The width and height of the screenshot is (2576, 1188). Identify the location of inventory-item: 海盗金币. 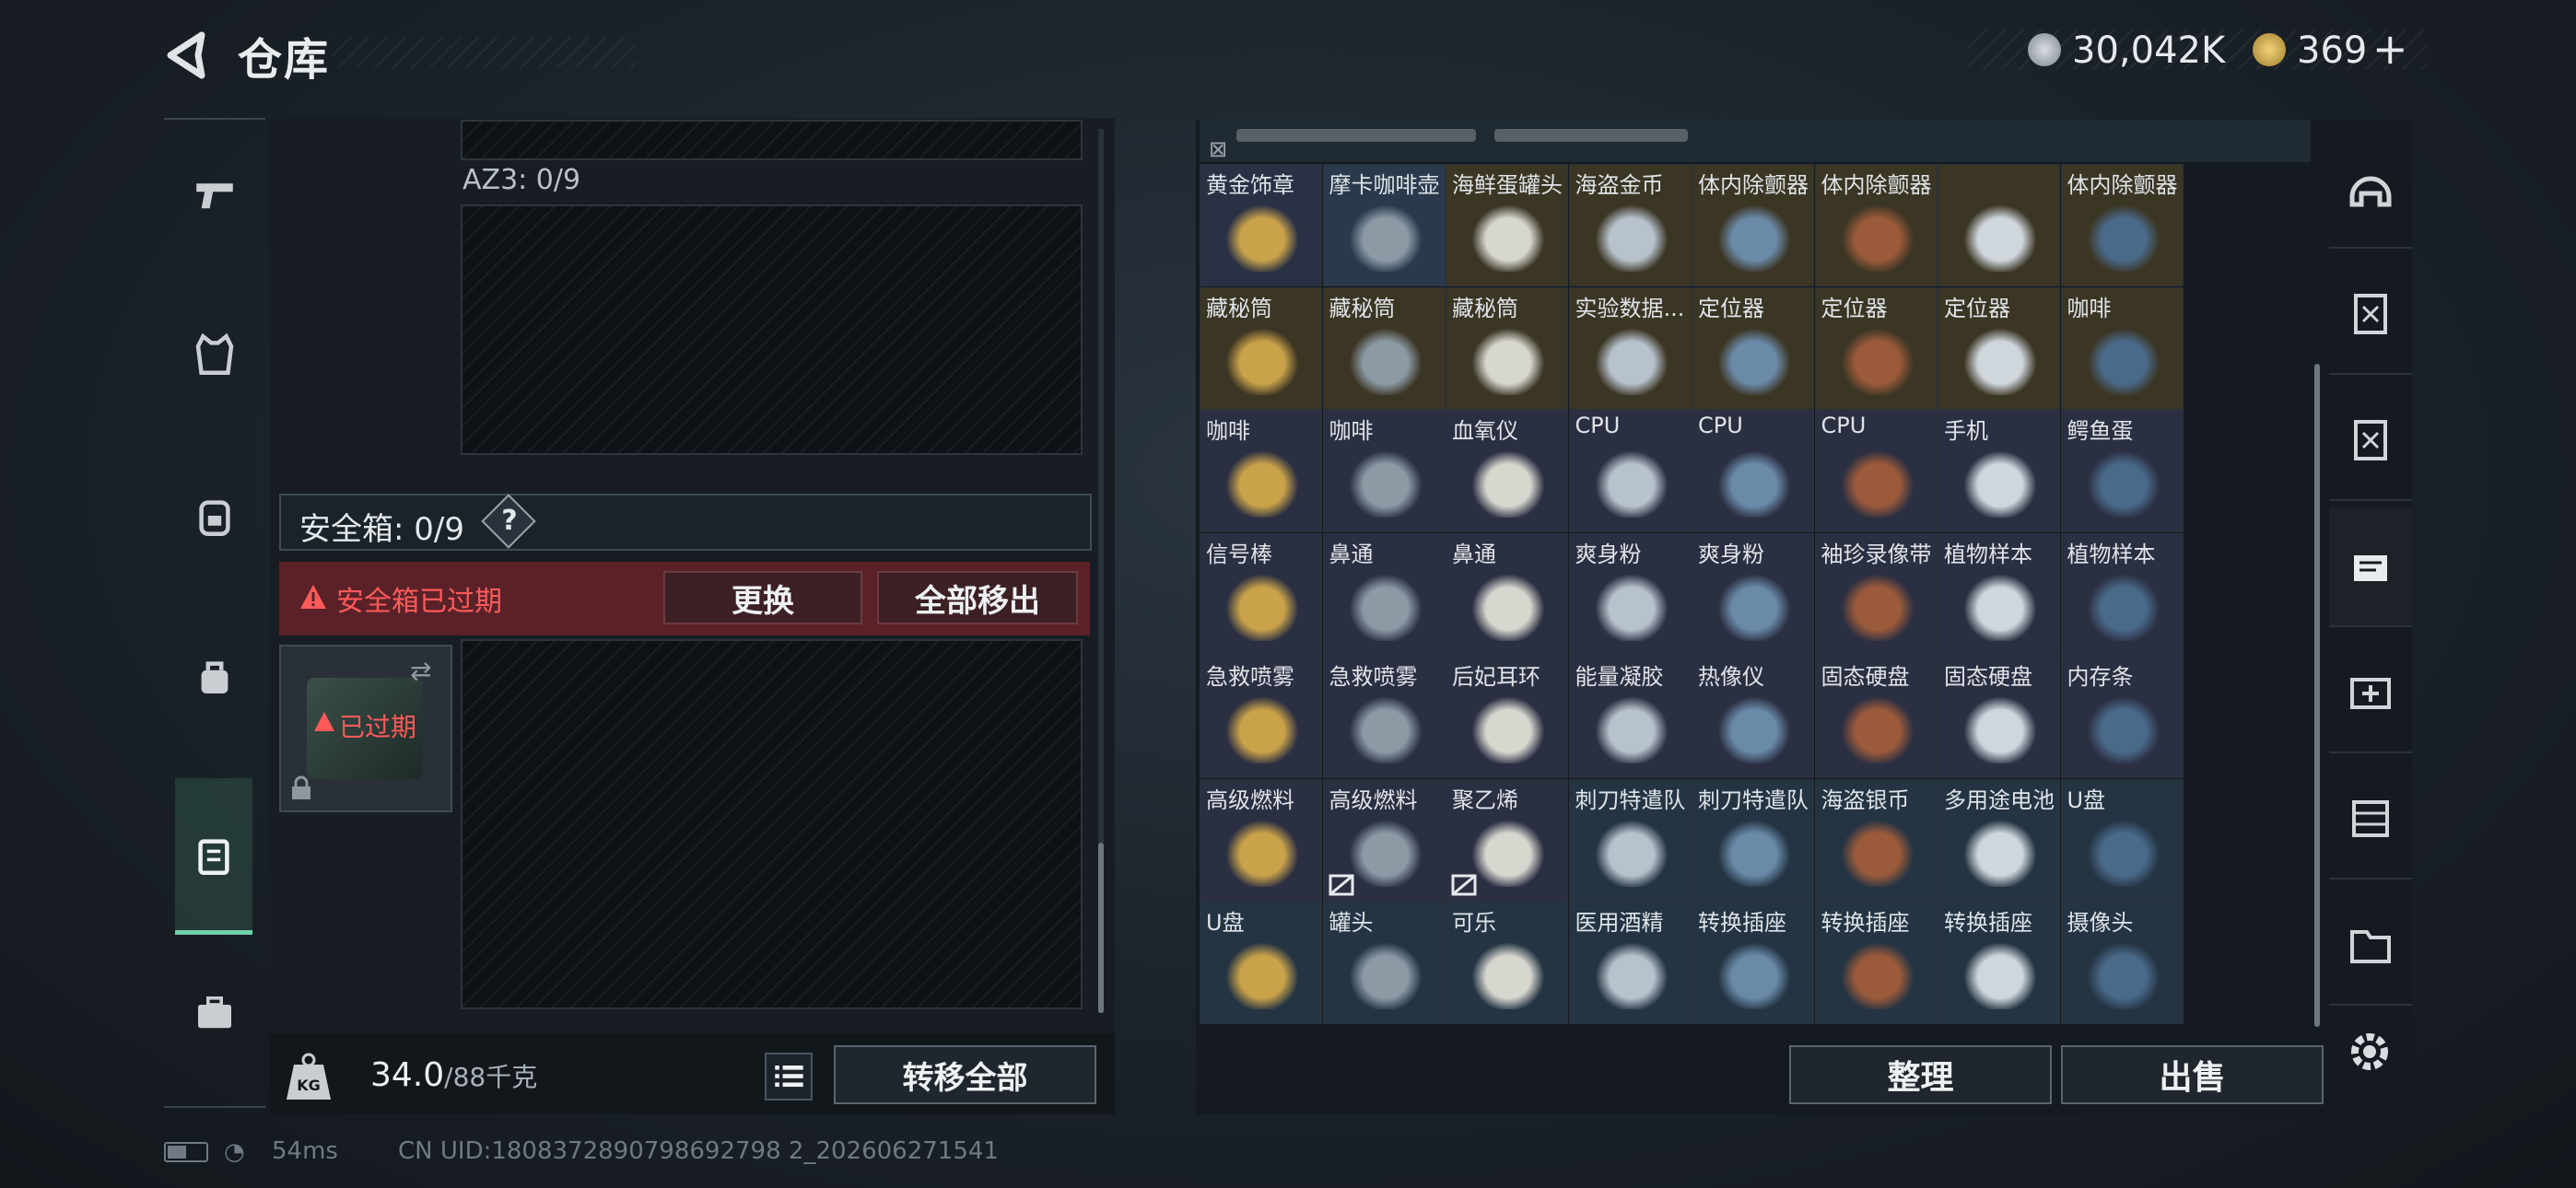
(1630, 225).